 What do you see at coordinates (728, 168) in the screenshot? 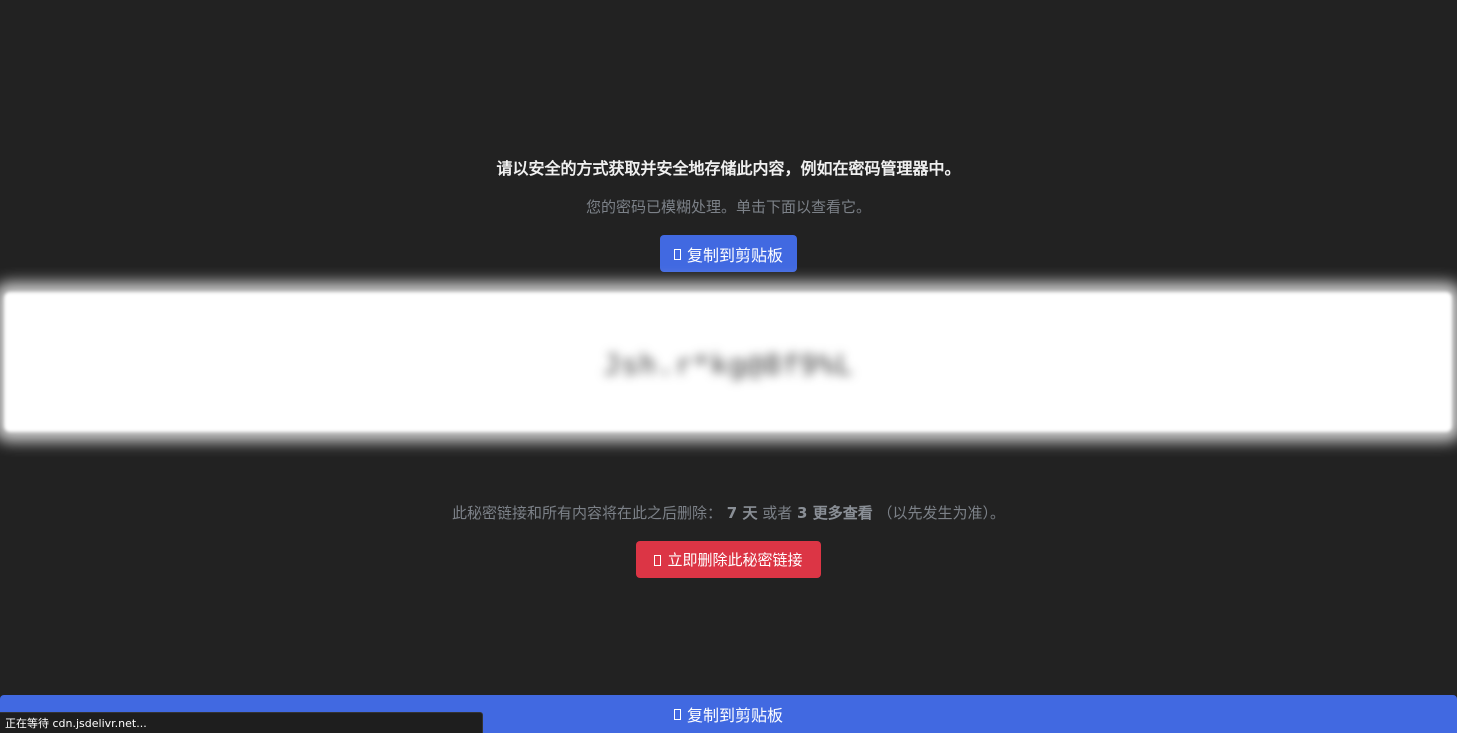
I see `page-title: 请以安全的方式获取并安全地存储此内容，例如在密码管理器中。` at bounding box center [728, 168].